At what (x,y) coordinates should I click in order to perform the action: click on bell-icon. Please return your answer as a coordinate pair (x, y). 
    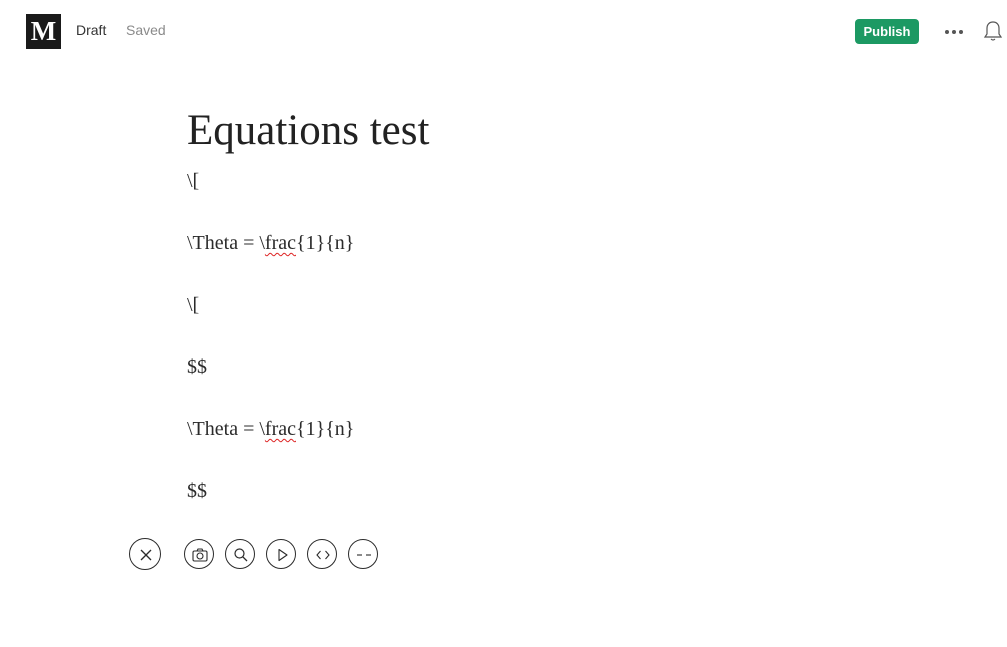
    Looking at the image, I should click on (993, 31).